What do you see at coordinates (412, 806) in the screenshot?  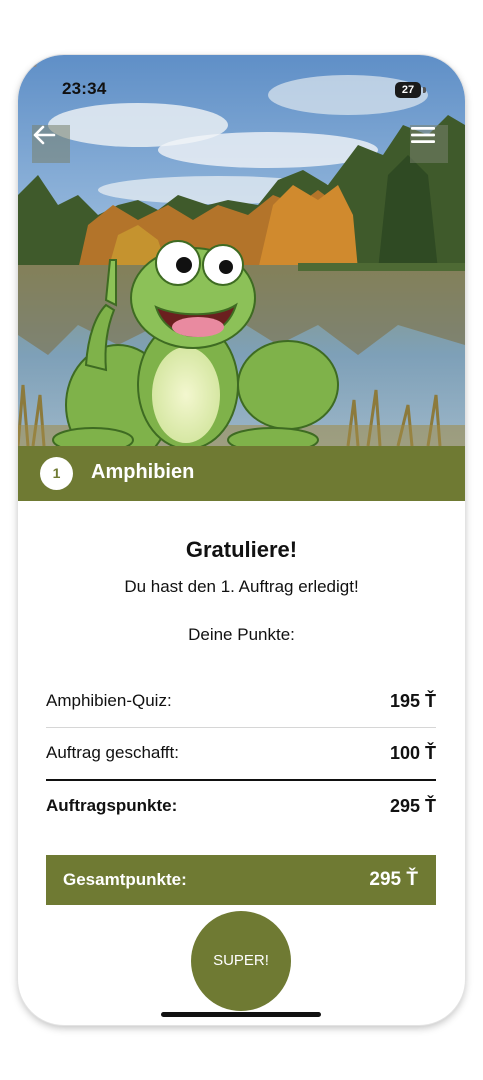 I see `points-row-value: 295 Ť` at bounding box center [412, 806].